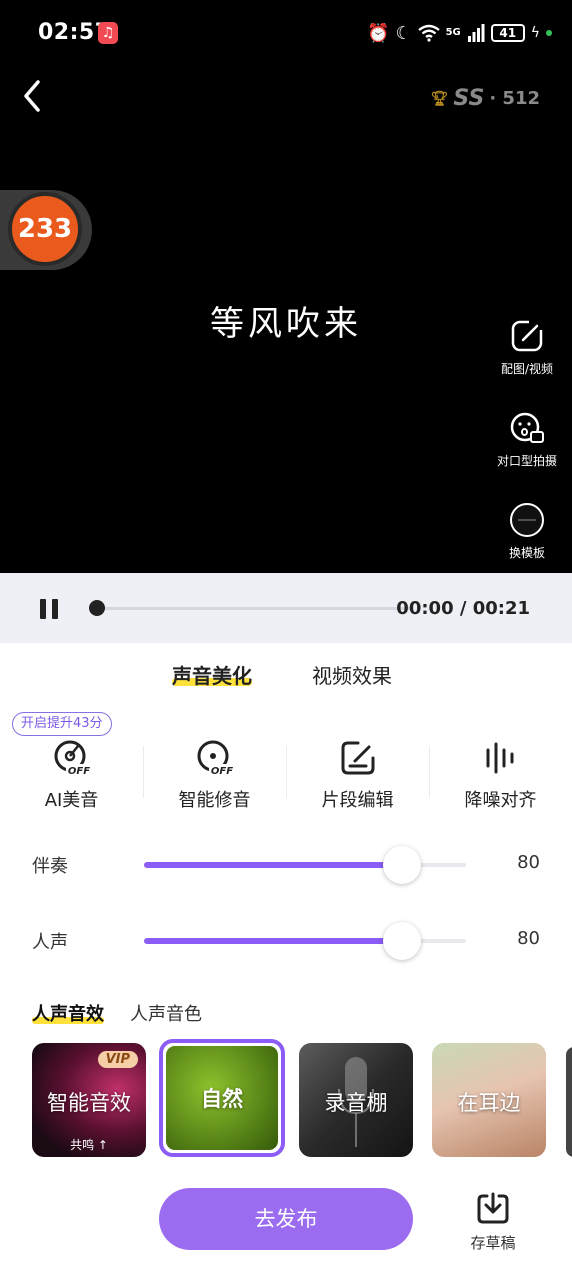 The image size is (572, 1280). I want to click on tool-label: 降噪对齐, so click(500, 800).